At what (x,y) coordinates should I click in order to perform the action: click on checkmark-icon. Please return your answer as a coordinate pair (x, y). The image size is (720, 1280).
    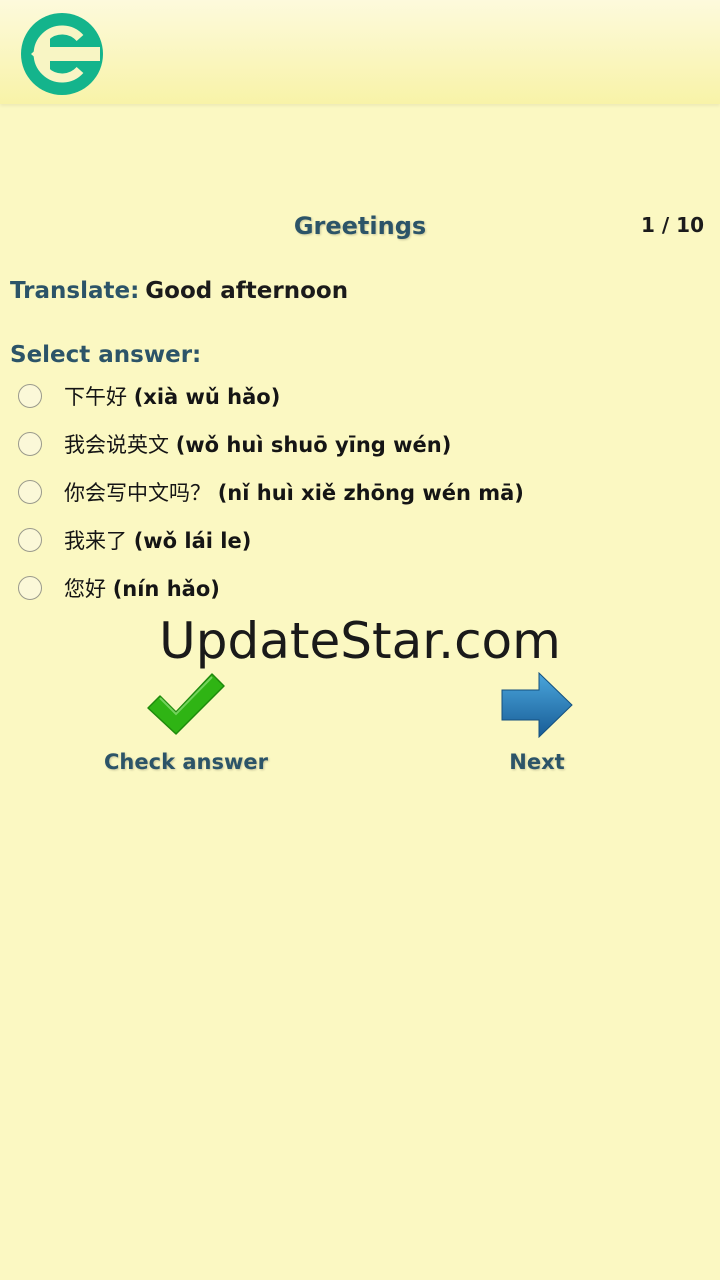
    Looking at the image, I should click on (186, 704).